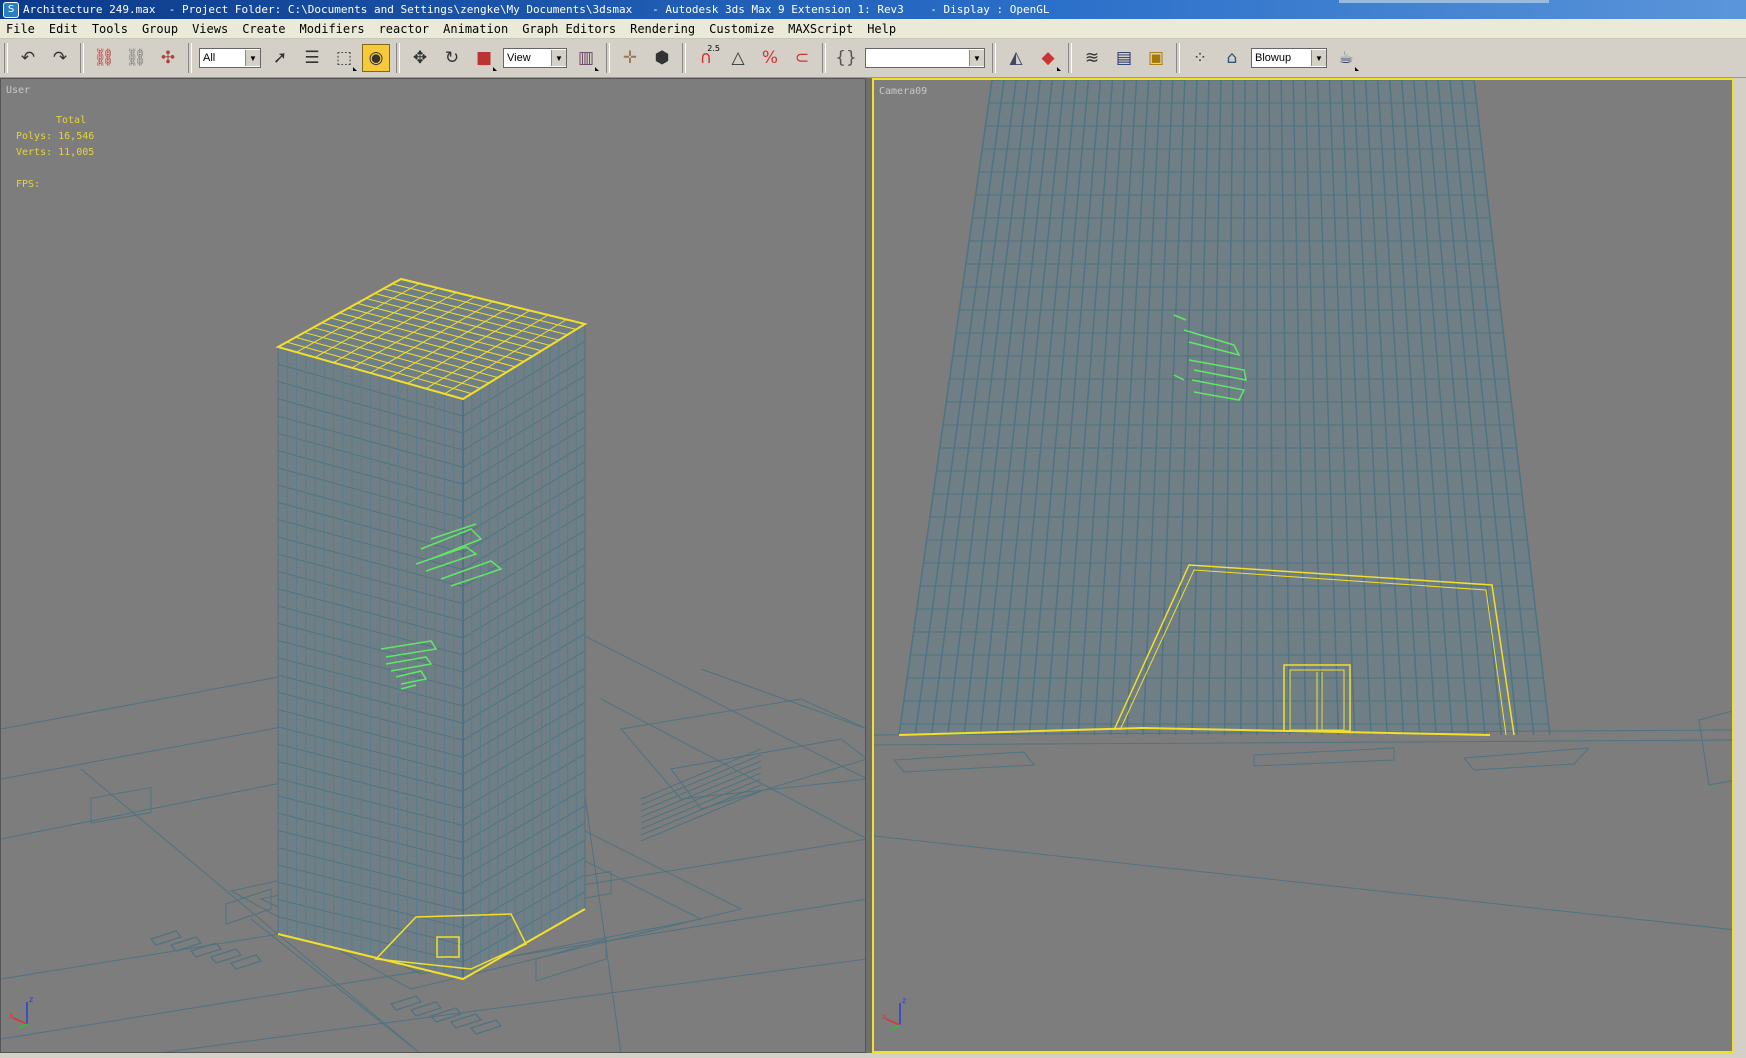 Image resolution: width=1746 pixels, height=1058 pixels. What do you see at coordinates (1156, 58) in the screenshot?
I see `schematic-view-icon: ▣` at bounding box center [1156, 58].